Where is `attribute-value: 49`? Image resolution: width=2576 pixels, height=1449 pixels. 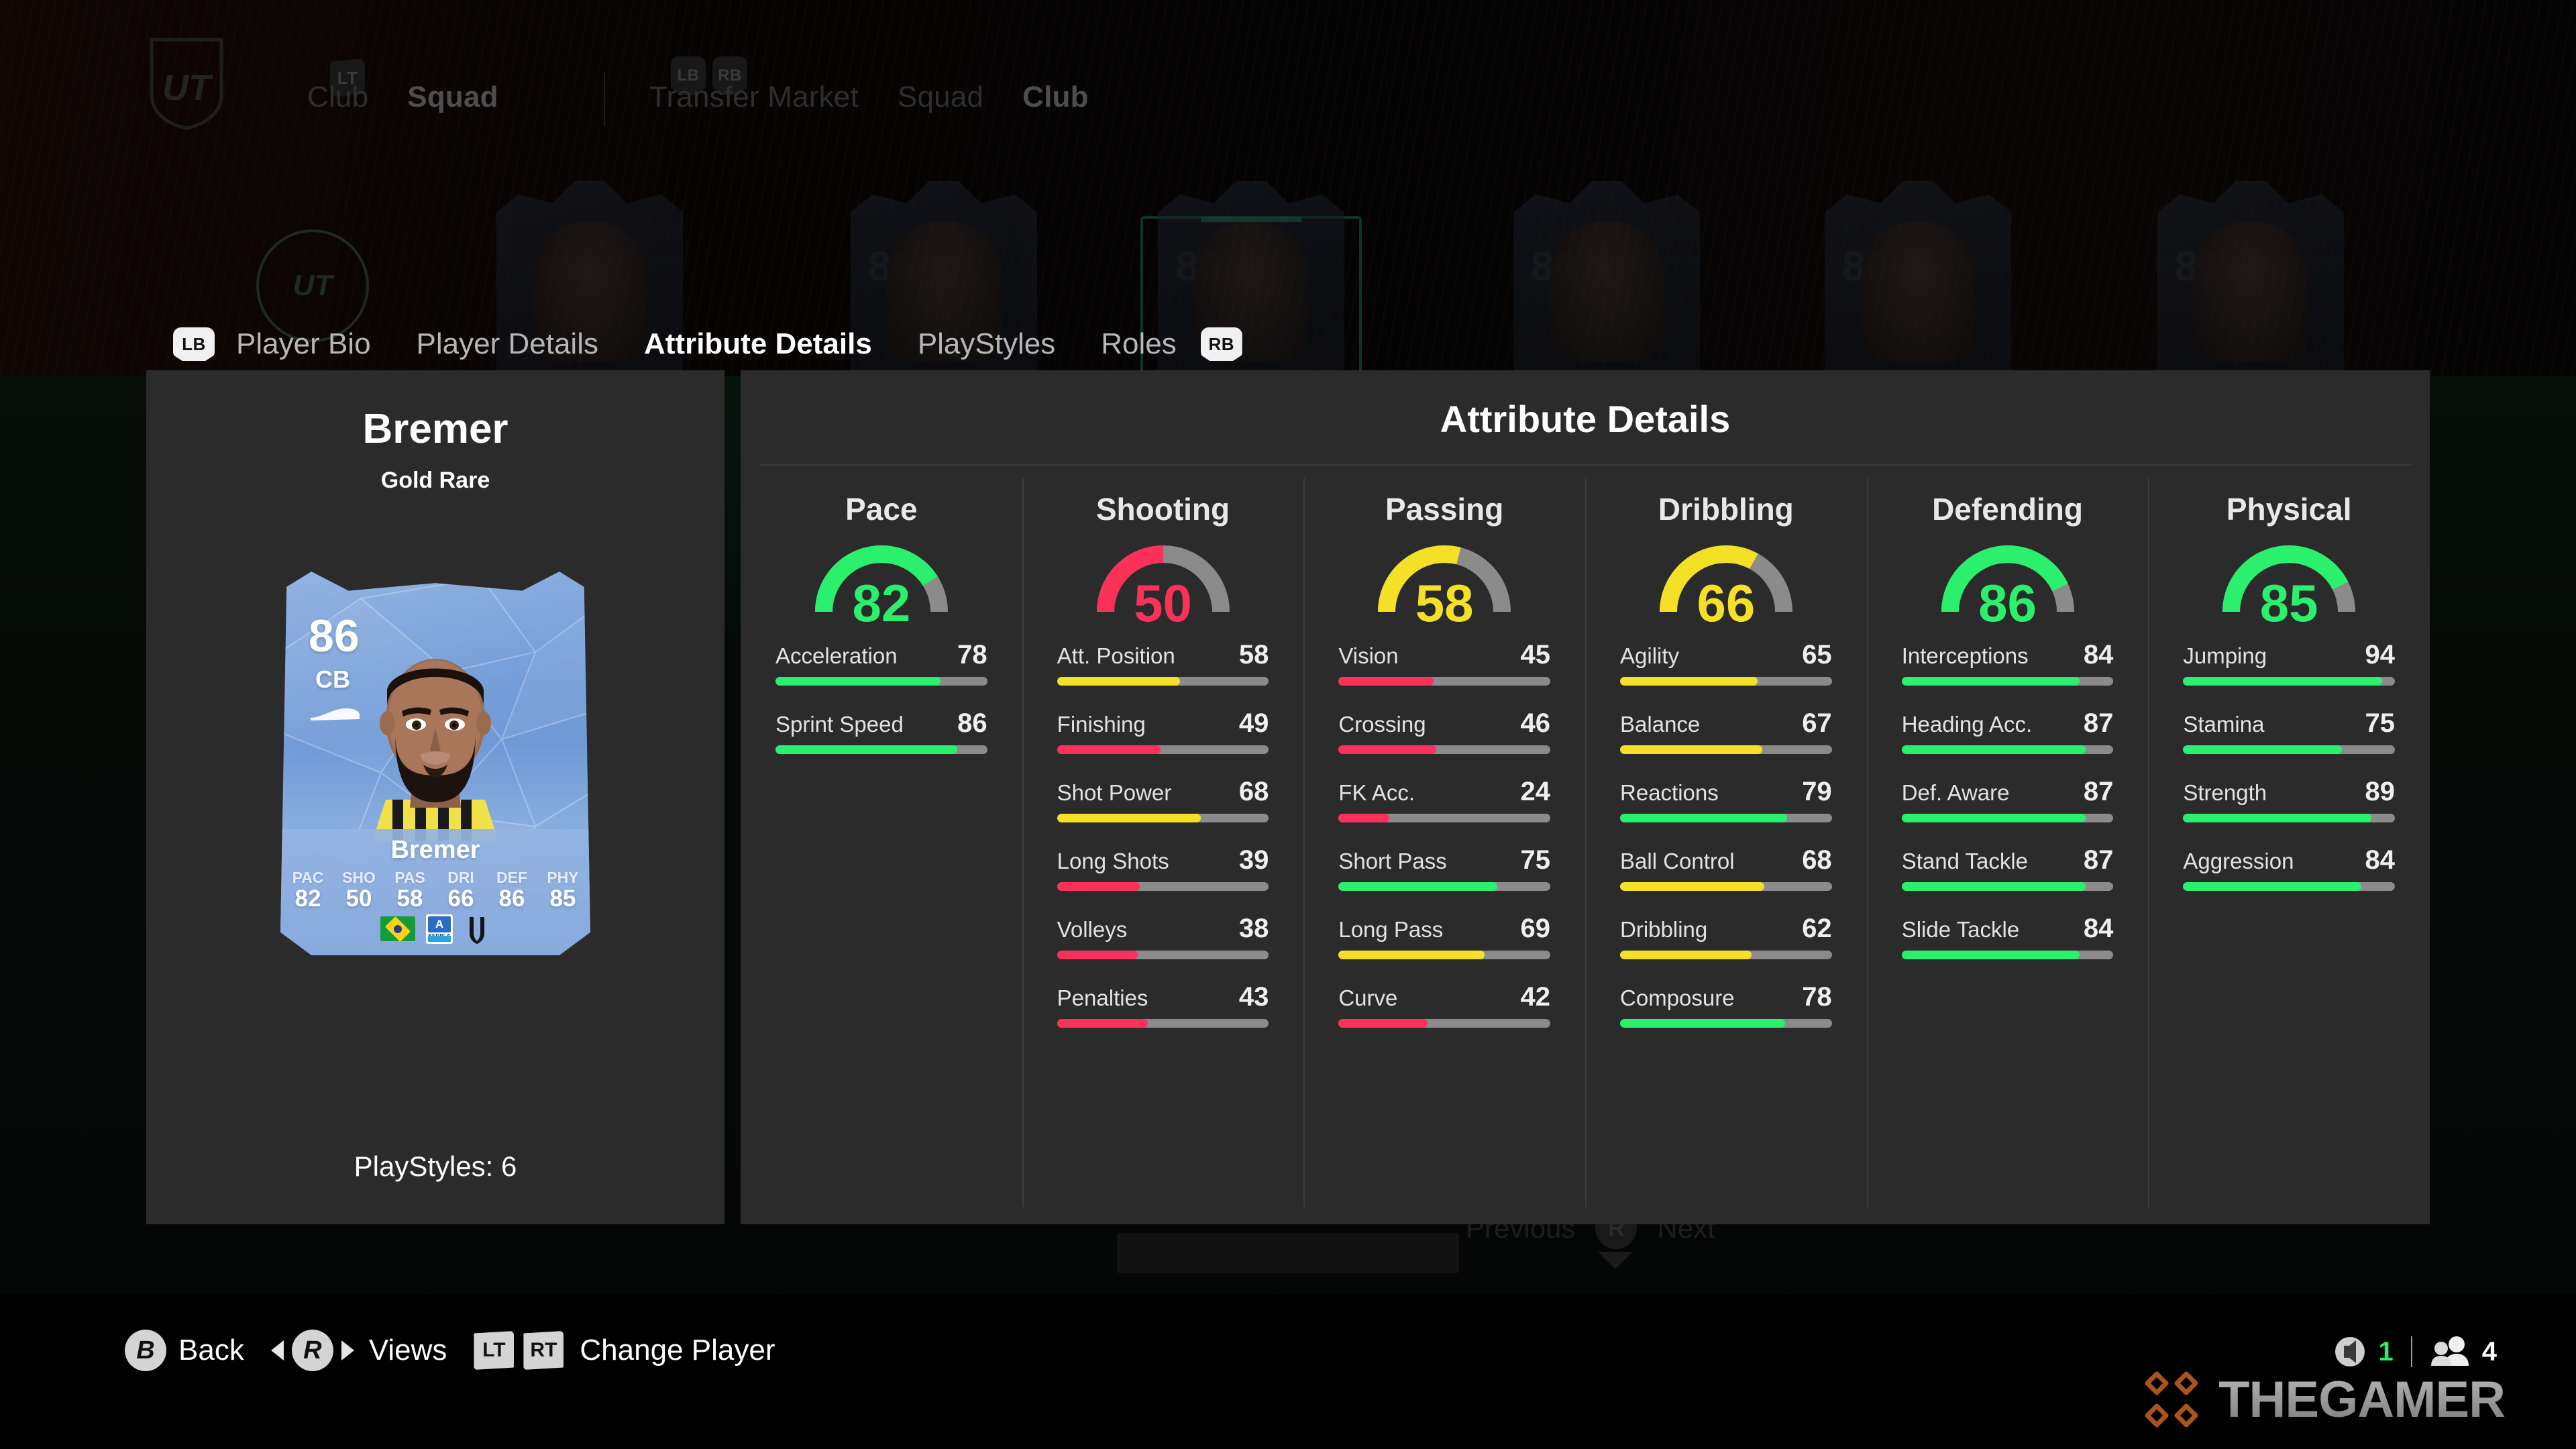 attribute-value: 49 is located at coordinates (1253, 723).